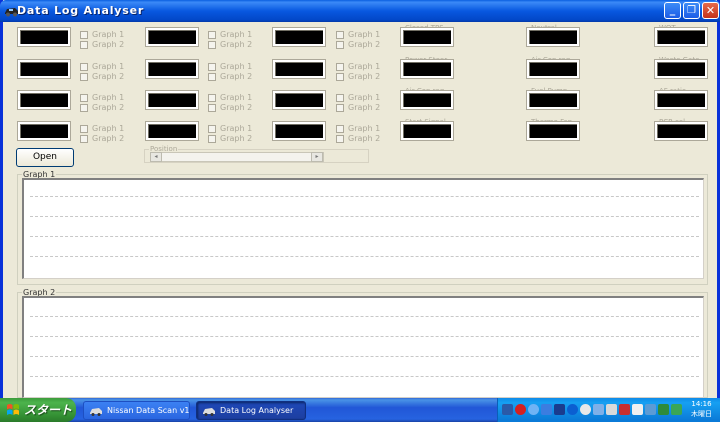 The image size is (720, 422). What do you see at coordinates (585, 409) in the screenshot?
I see `info-icon` at bounding box center [585, 409].